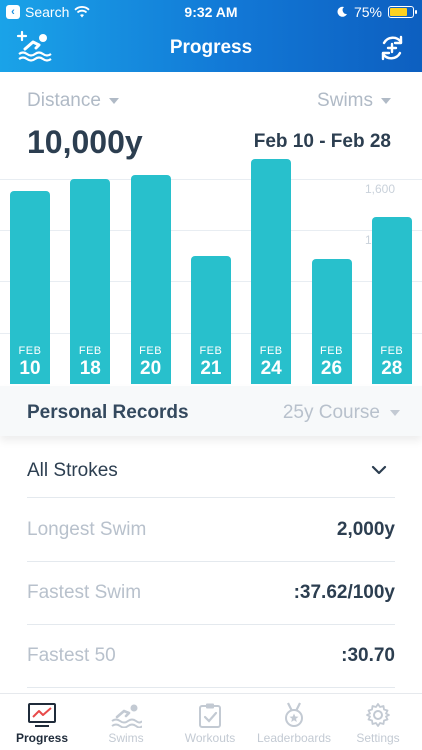 This screenshot has width=422, height=750. Describe the element at coordinates (30, 368) in the screenshot. I see `bar-day-label: 10` at that location.